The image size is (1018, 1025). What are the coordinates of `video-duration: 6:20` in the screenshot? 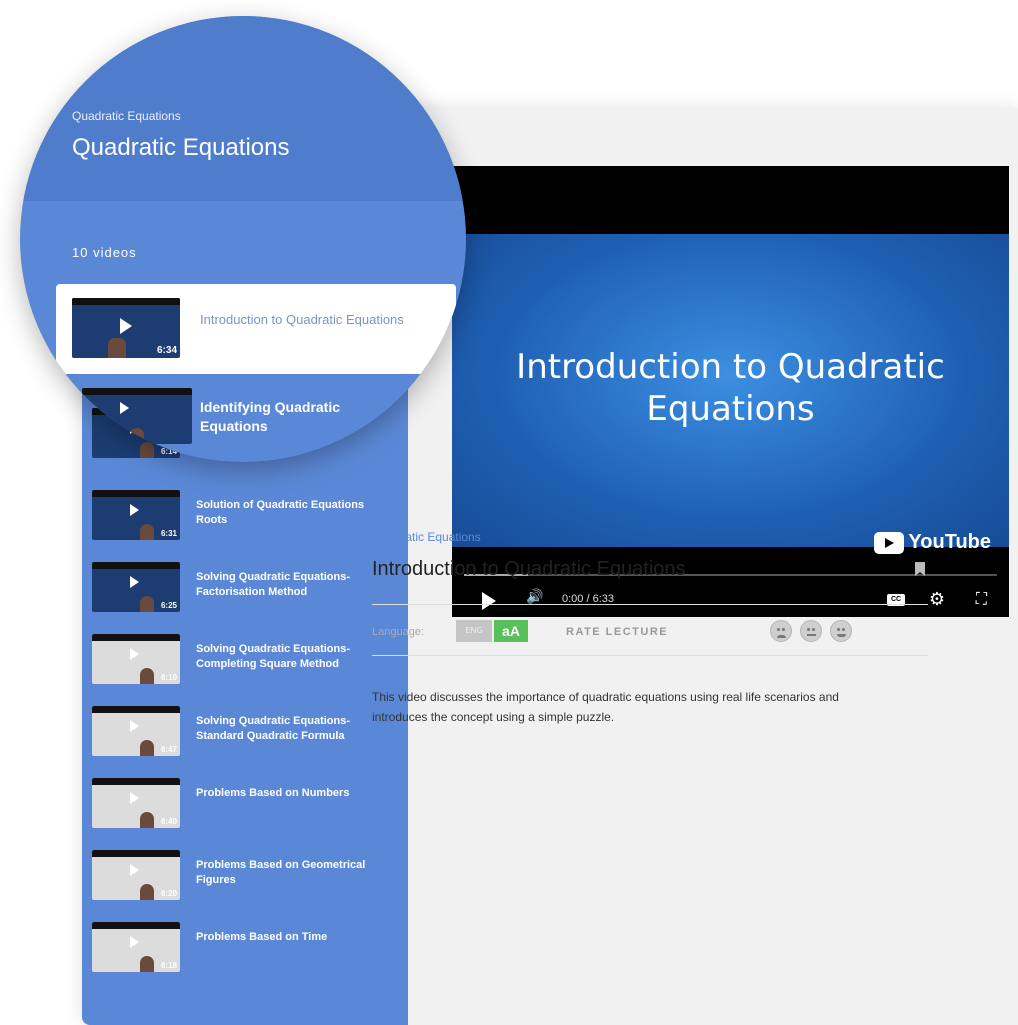 It's located at (168, 893).